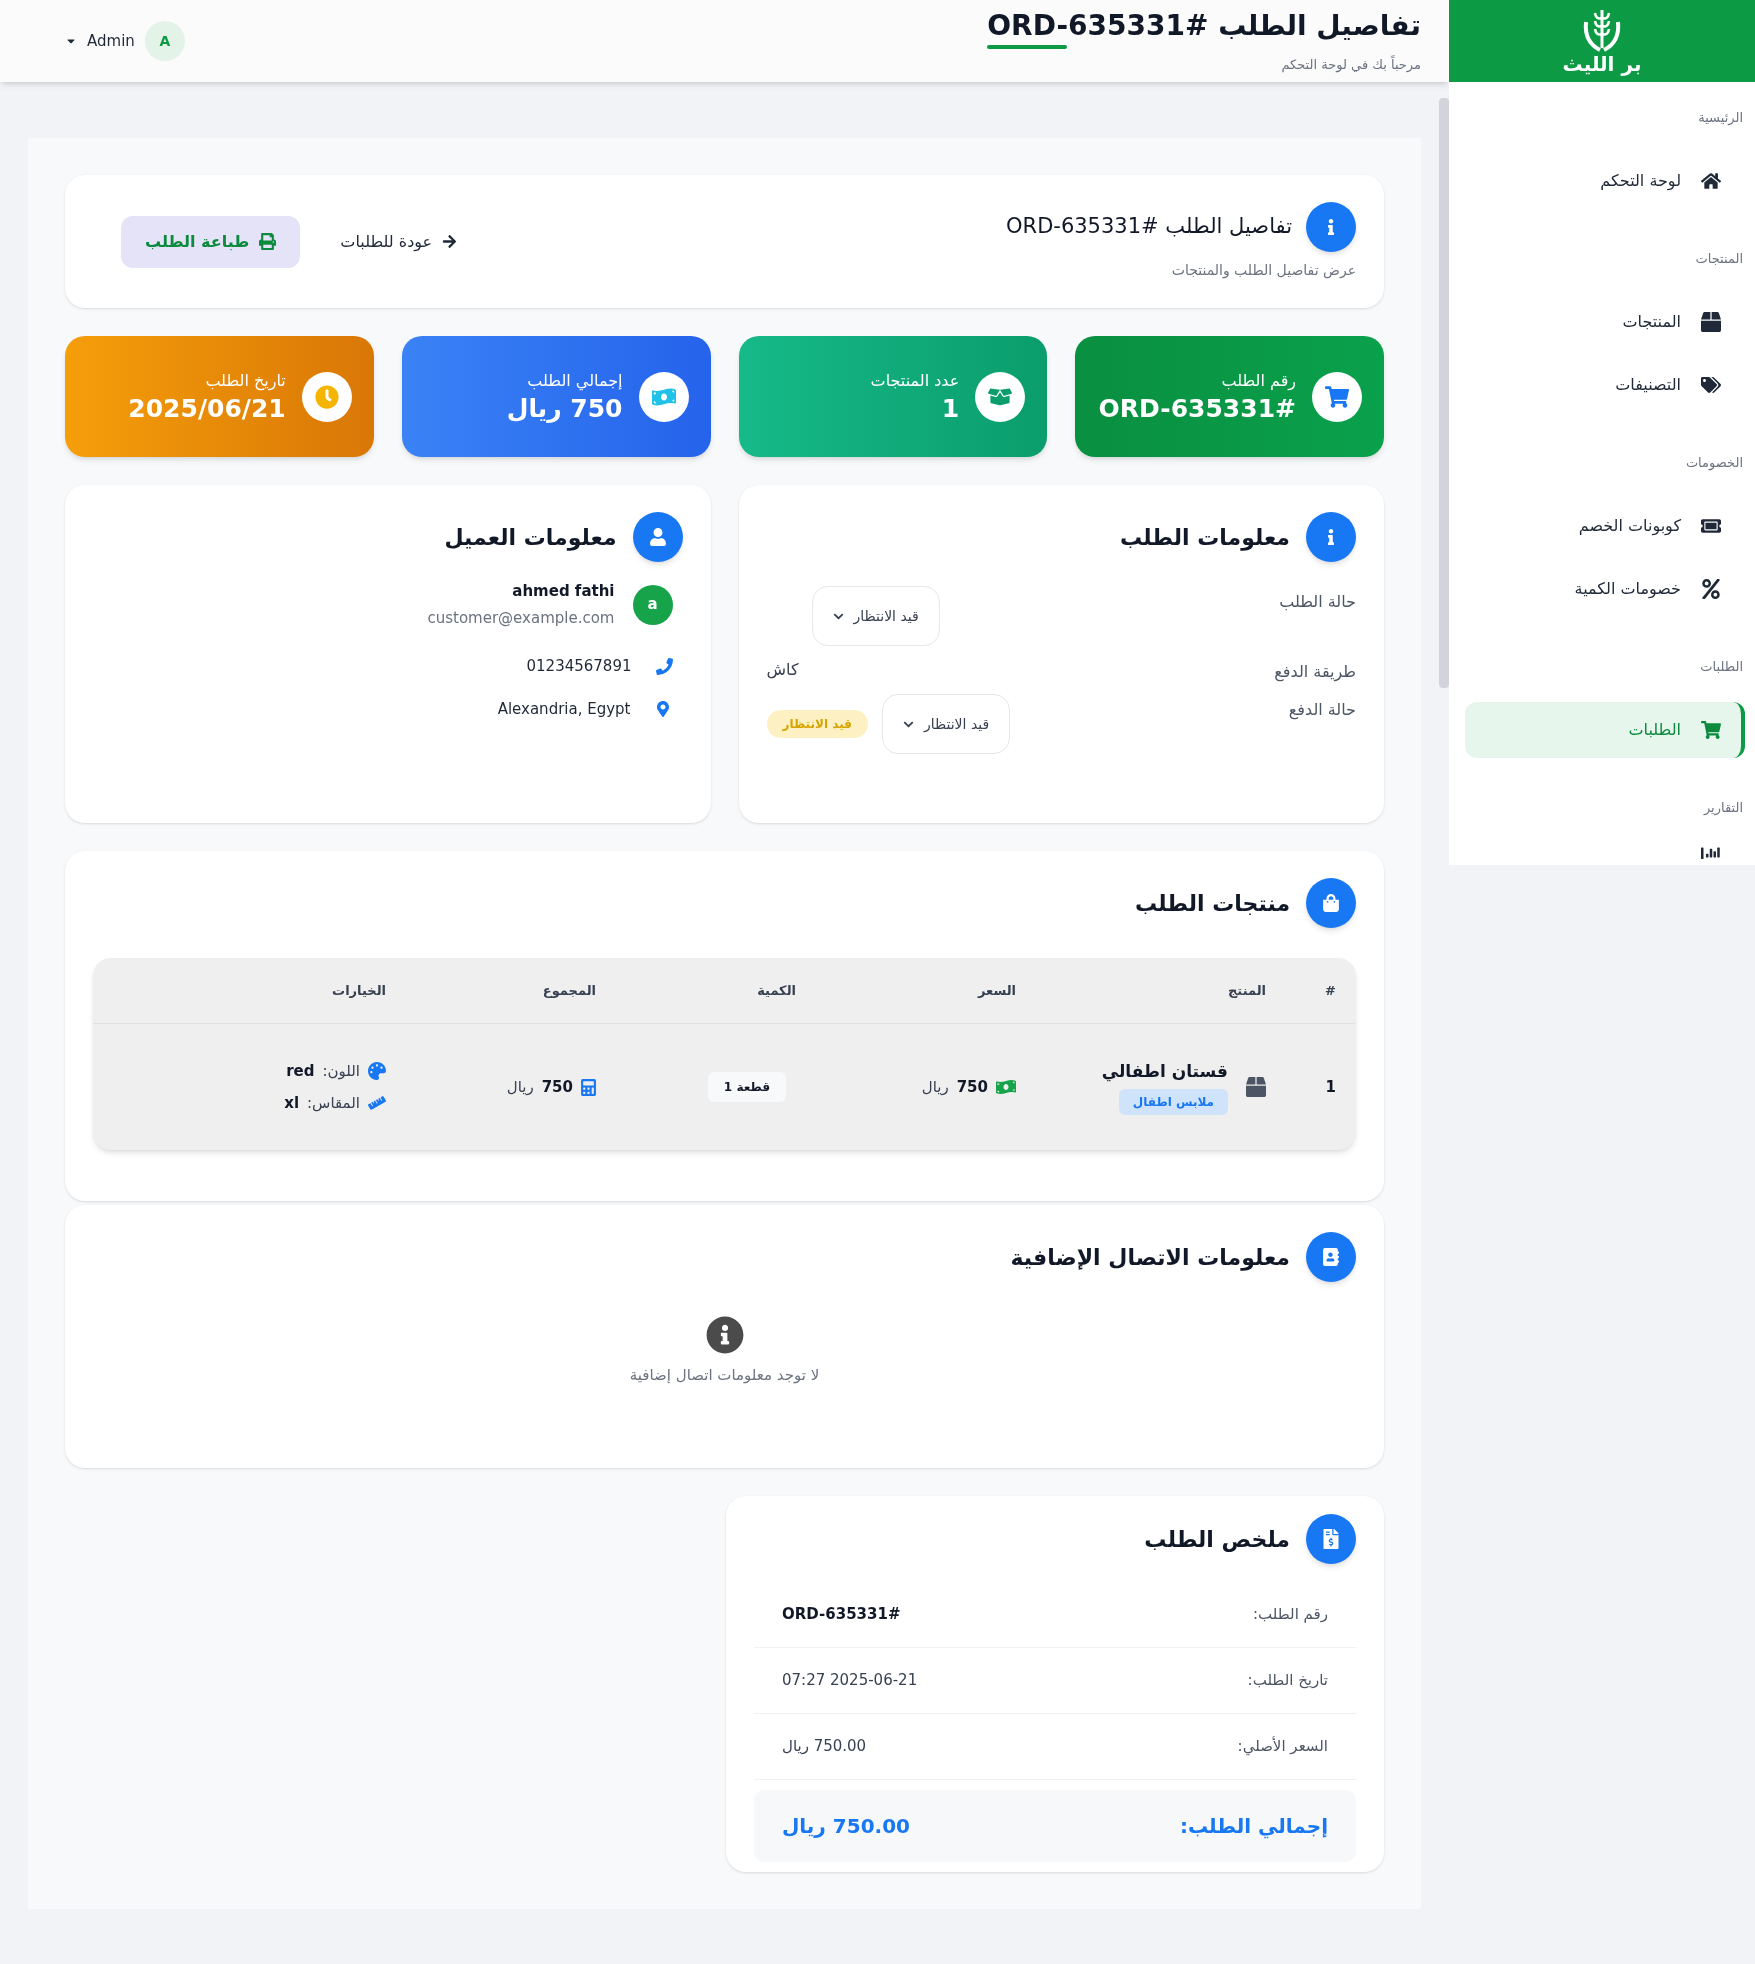 The height and width of the screenshot is (1964, 1755). I want to click on customer-name: ahmed fathi, so click(563, 591).